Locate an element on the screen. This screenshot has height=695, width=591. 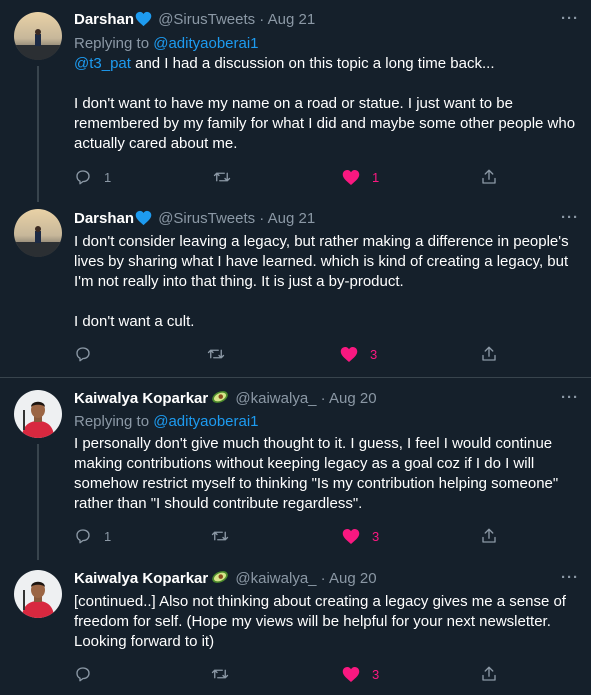
tweet-header: Darshan @SirusTweets · Aug 21 is located at coordinates (194, 220).